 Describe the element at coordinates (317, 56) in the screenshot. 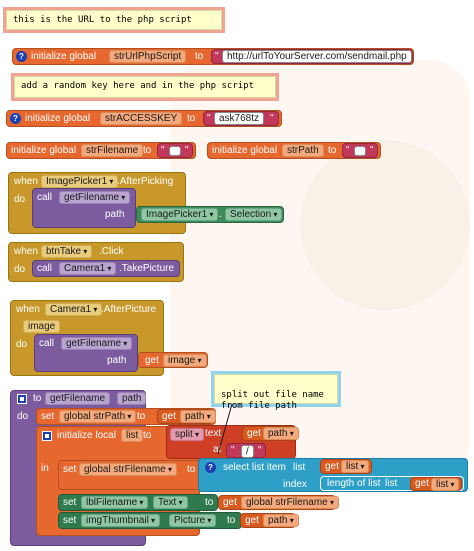

I see `url-value-field: http://urlToYourServer.com/sendmail.php` at that location.